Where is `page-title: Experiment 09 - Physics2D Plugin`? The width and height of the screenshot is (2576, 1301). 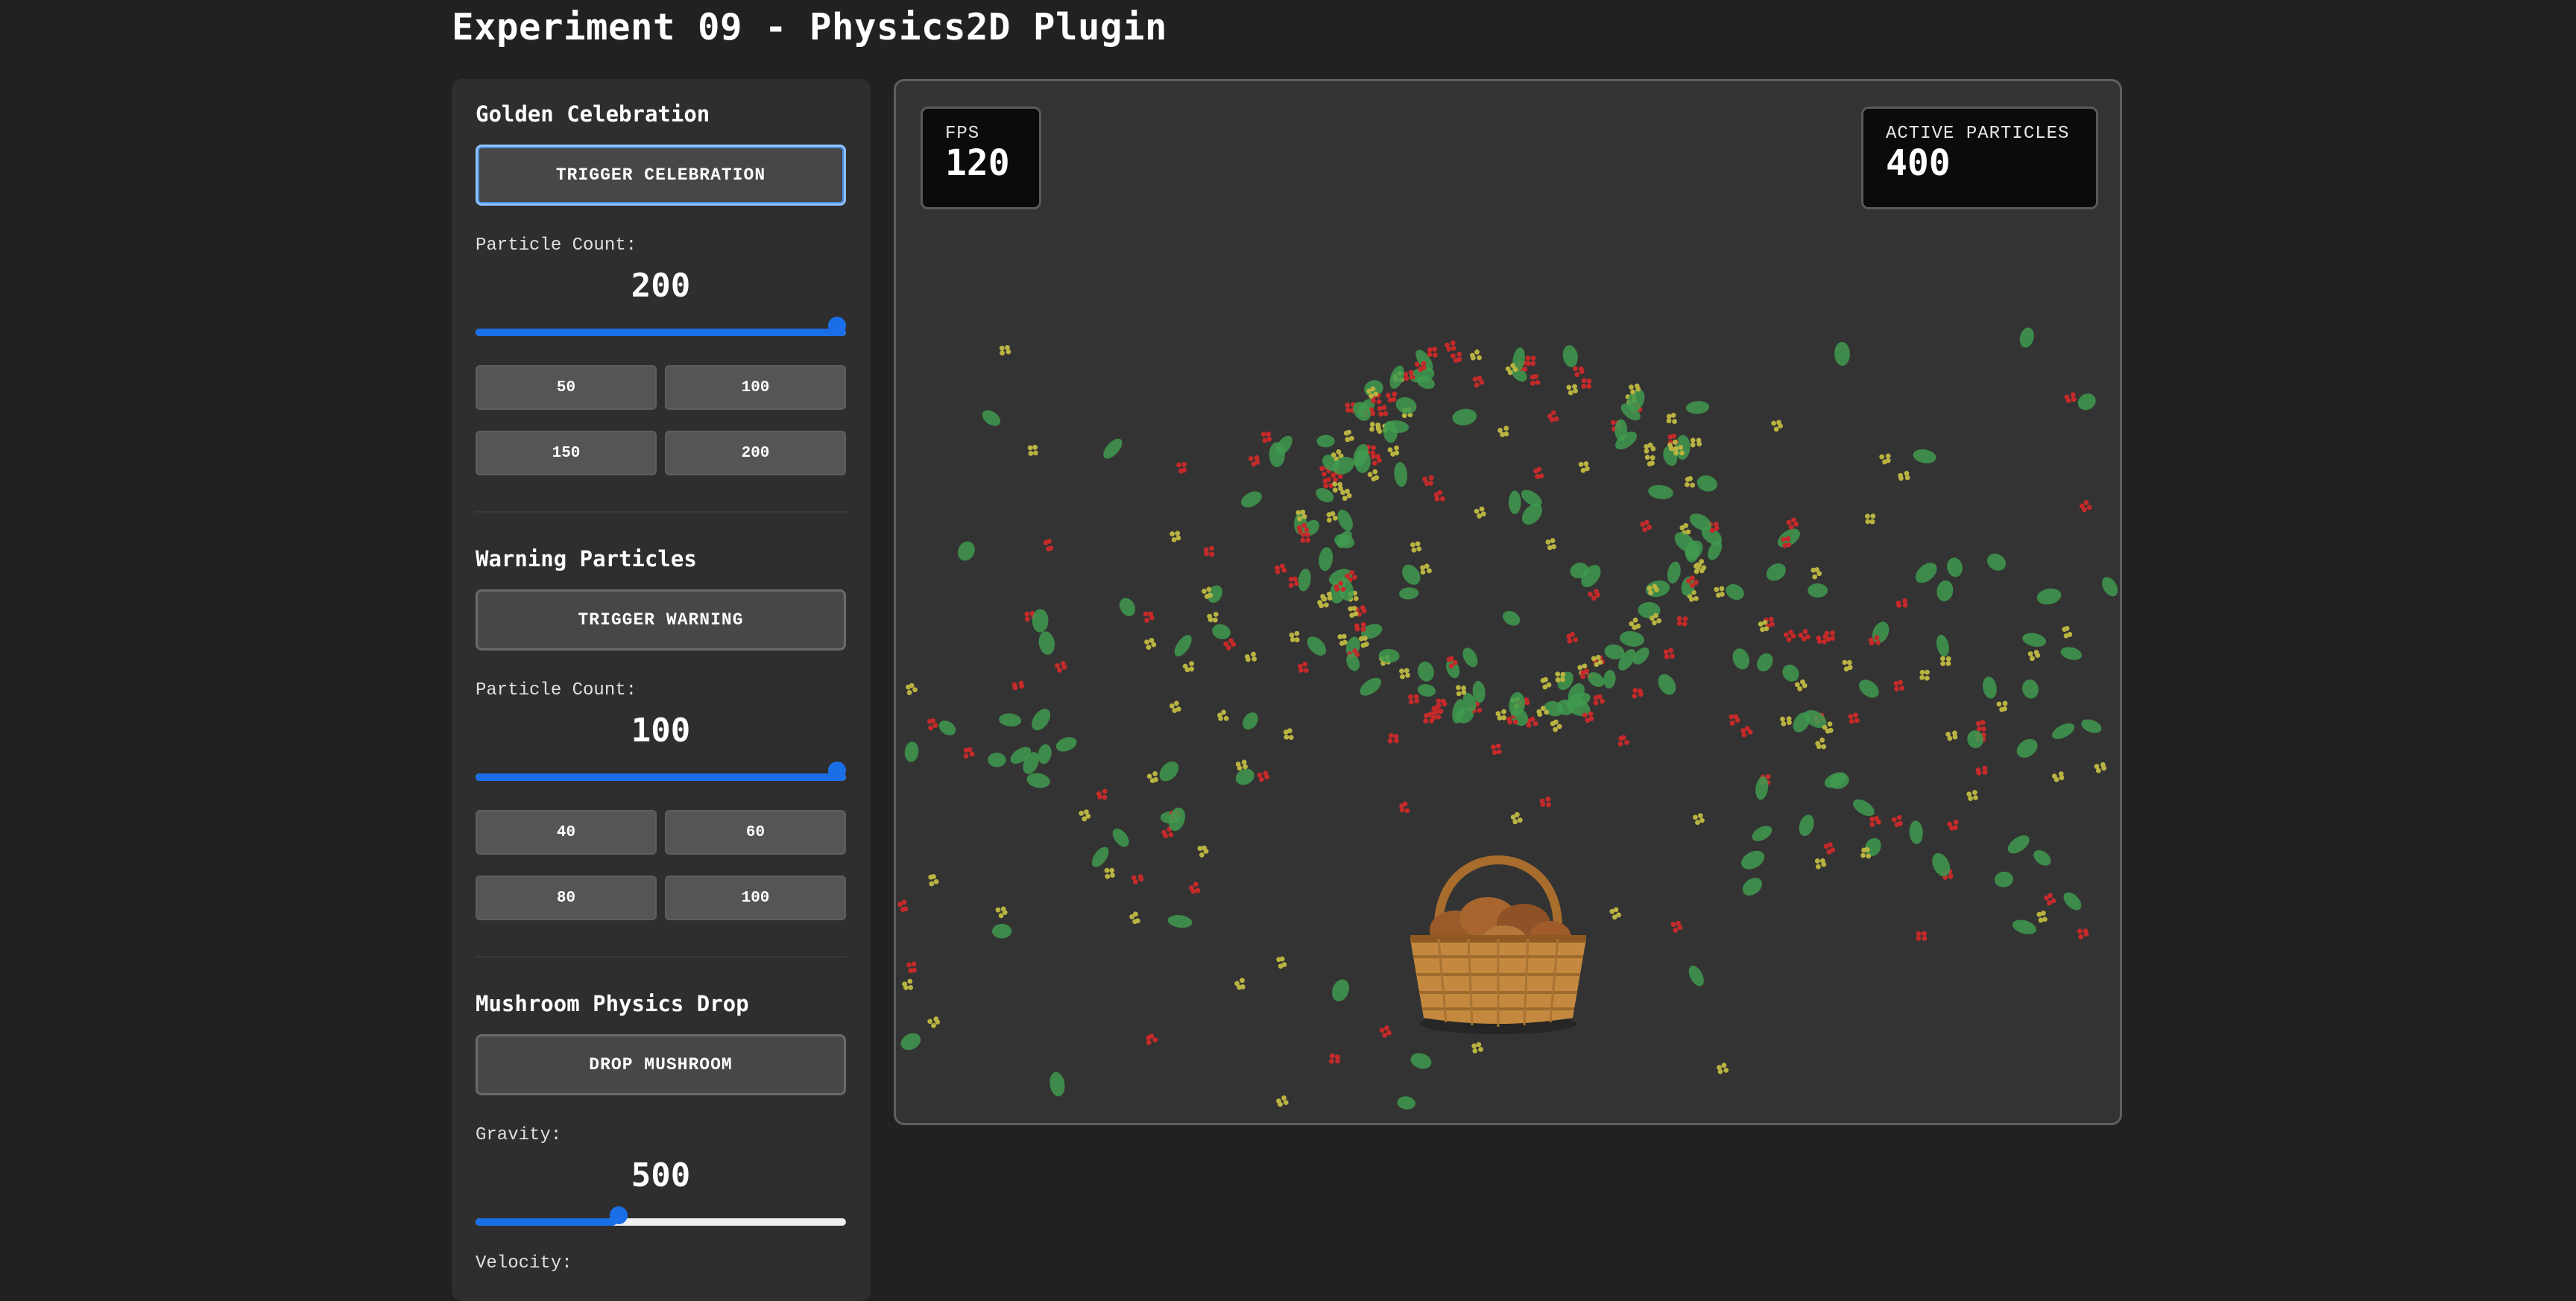 page-title: Experiment 09 - Physics2D Plugin is located at coordinates (810, 27).